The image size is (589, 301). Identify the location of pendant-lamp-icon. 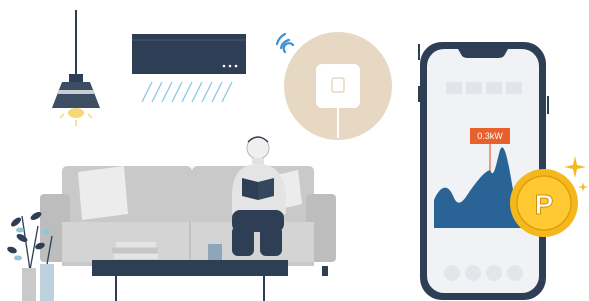
(76, 68).